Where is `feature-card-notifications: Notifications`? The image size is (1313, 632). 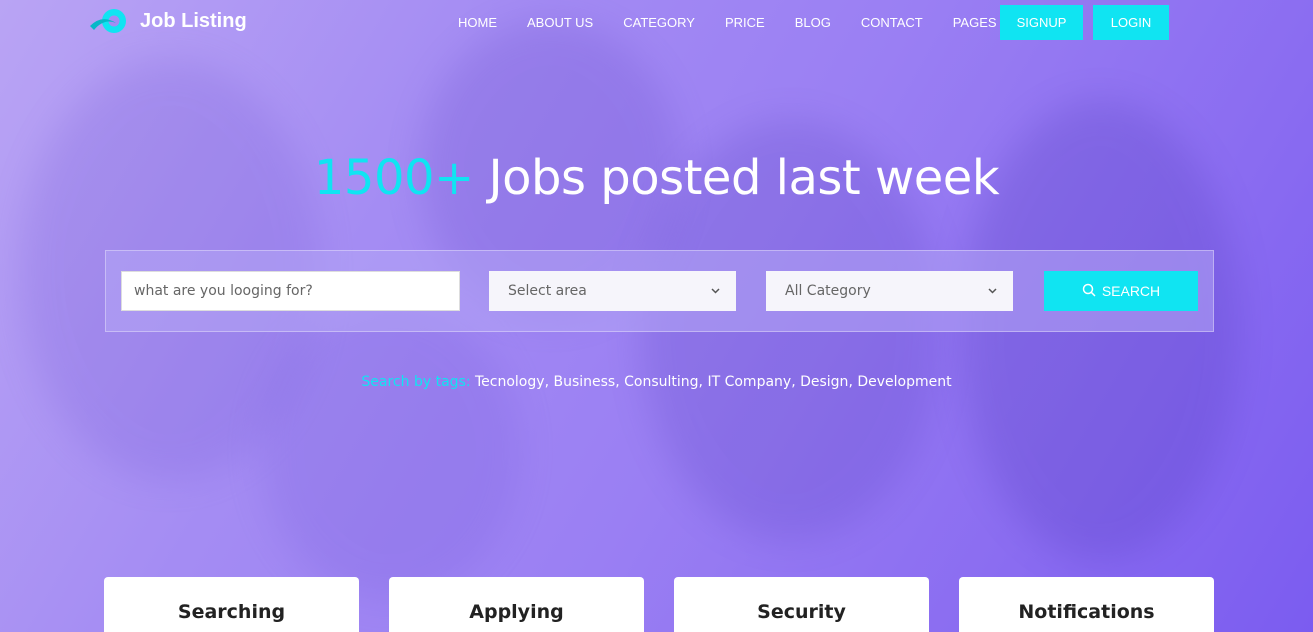
feature-card-notifications: Notifications is located at coordinates (1086, 604).